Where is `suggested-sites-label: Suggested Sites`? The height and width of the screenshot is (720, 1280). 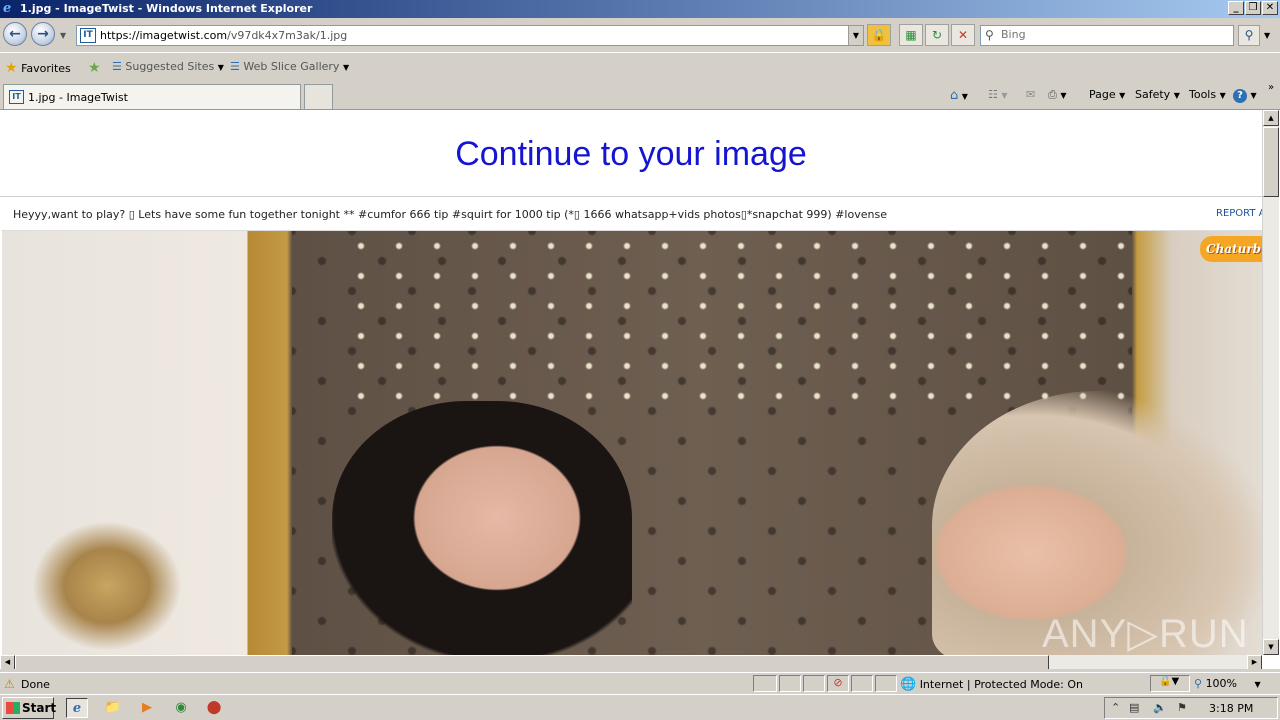
suggested-sites-label: Suggested Sites is located at coordinates (170, 66).